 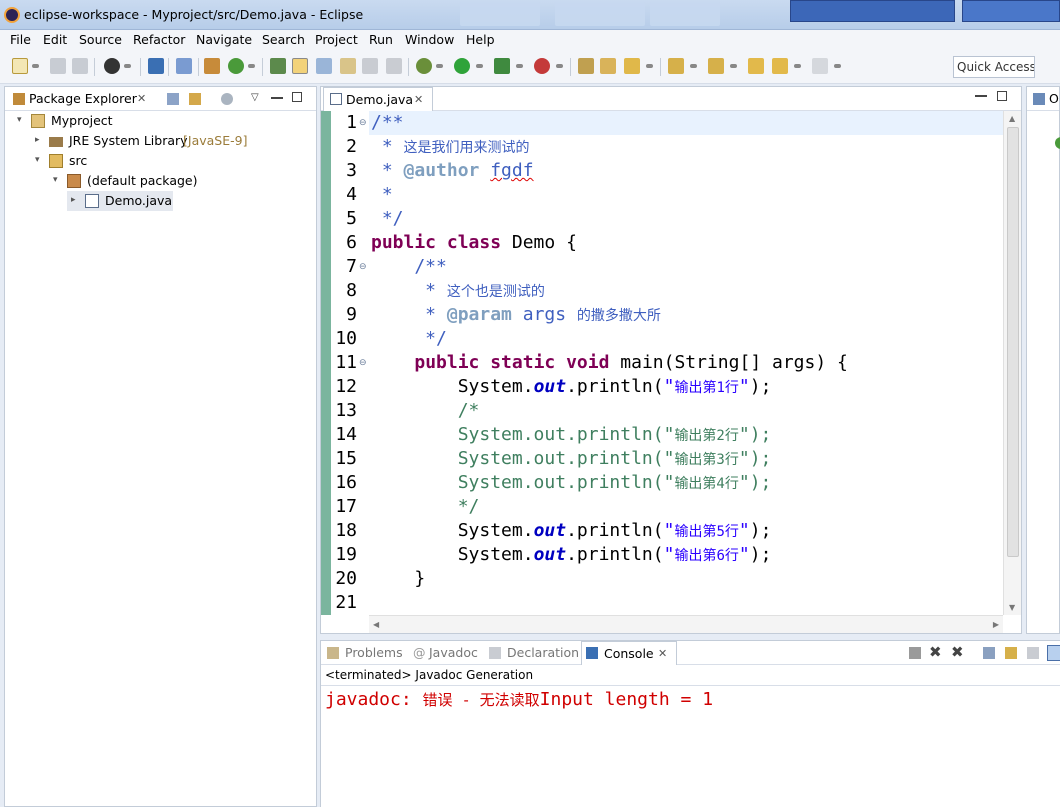 What do you see at coordinates (381, 39) in the screenshot?
I see `menu-run: Run` at bounding box center [381, 39].